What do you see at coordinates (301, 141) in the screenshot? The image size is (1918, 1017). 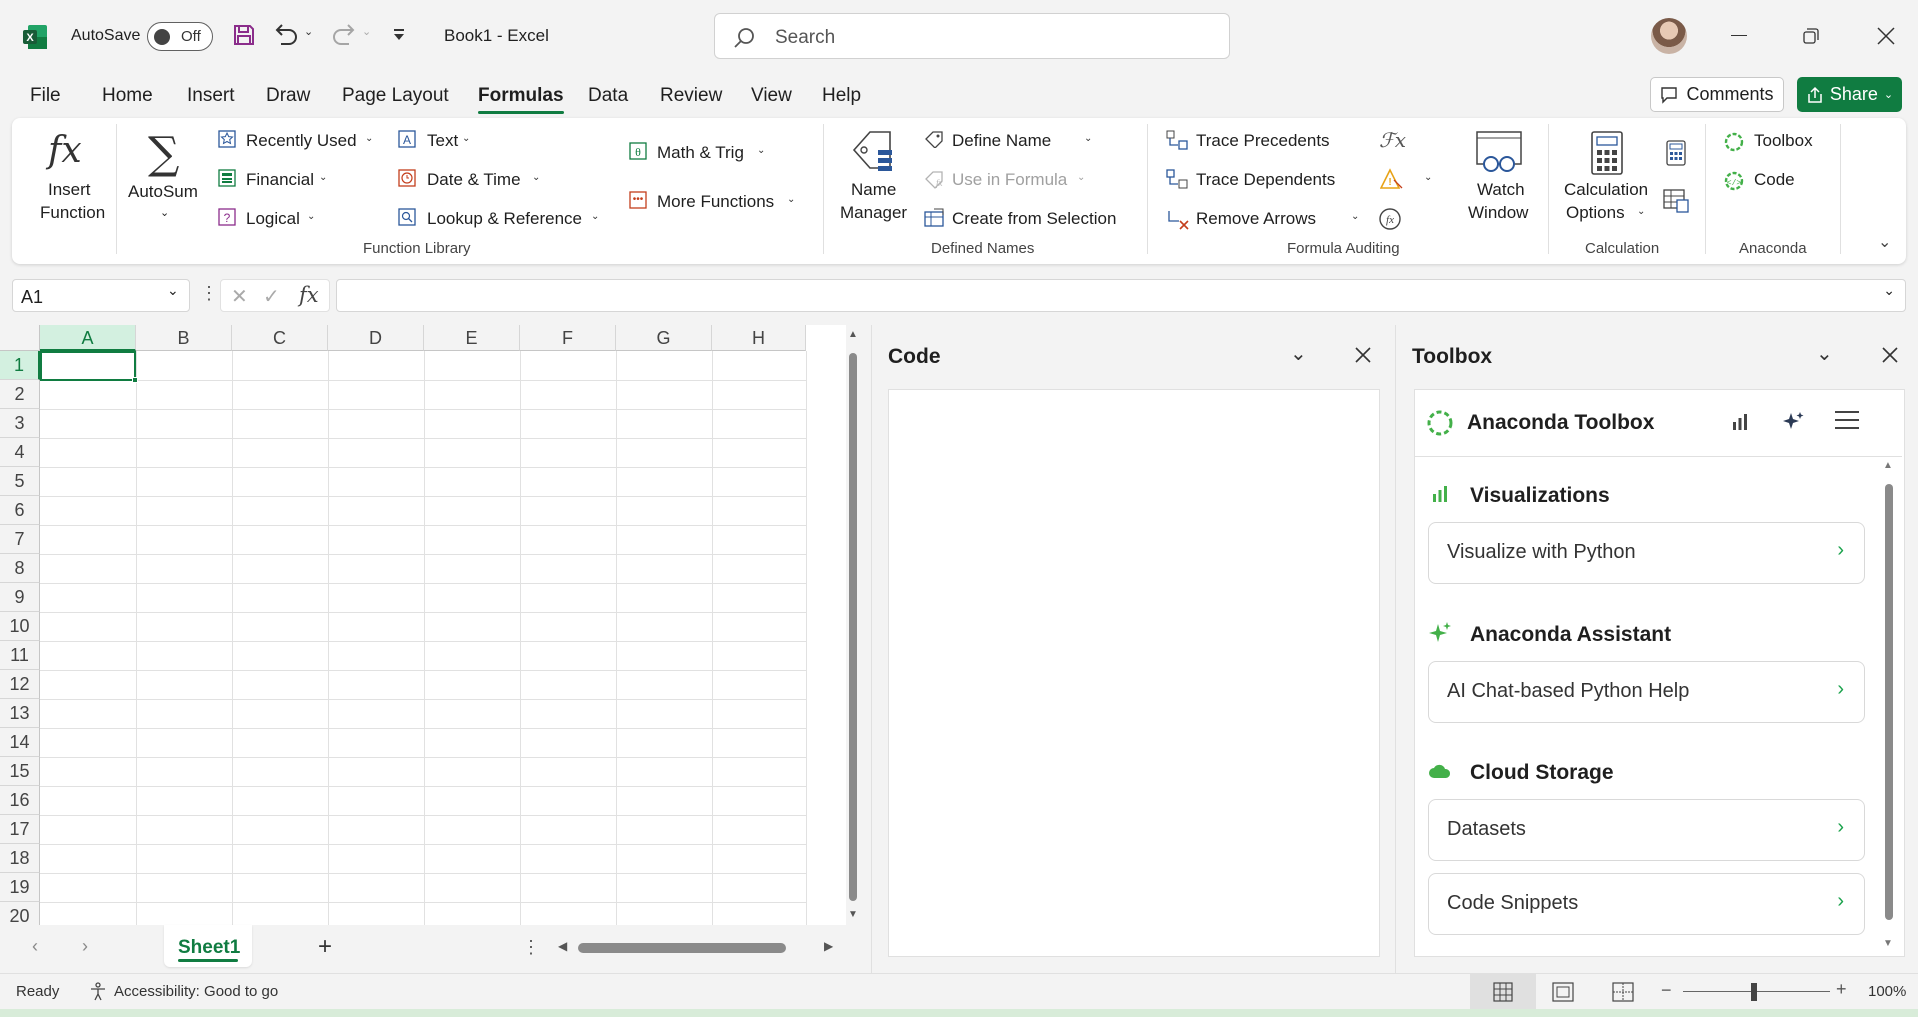 I see `recently-used-button: Recently Used` at bounding box center [301, 141].